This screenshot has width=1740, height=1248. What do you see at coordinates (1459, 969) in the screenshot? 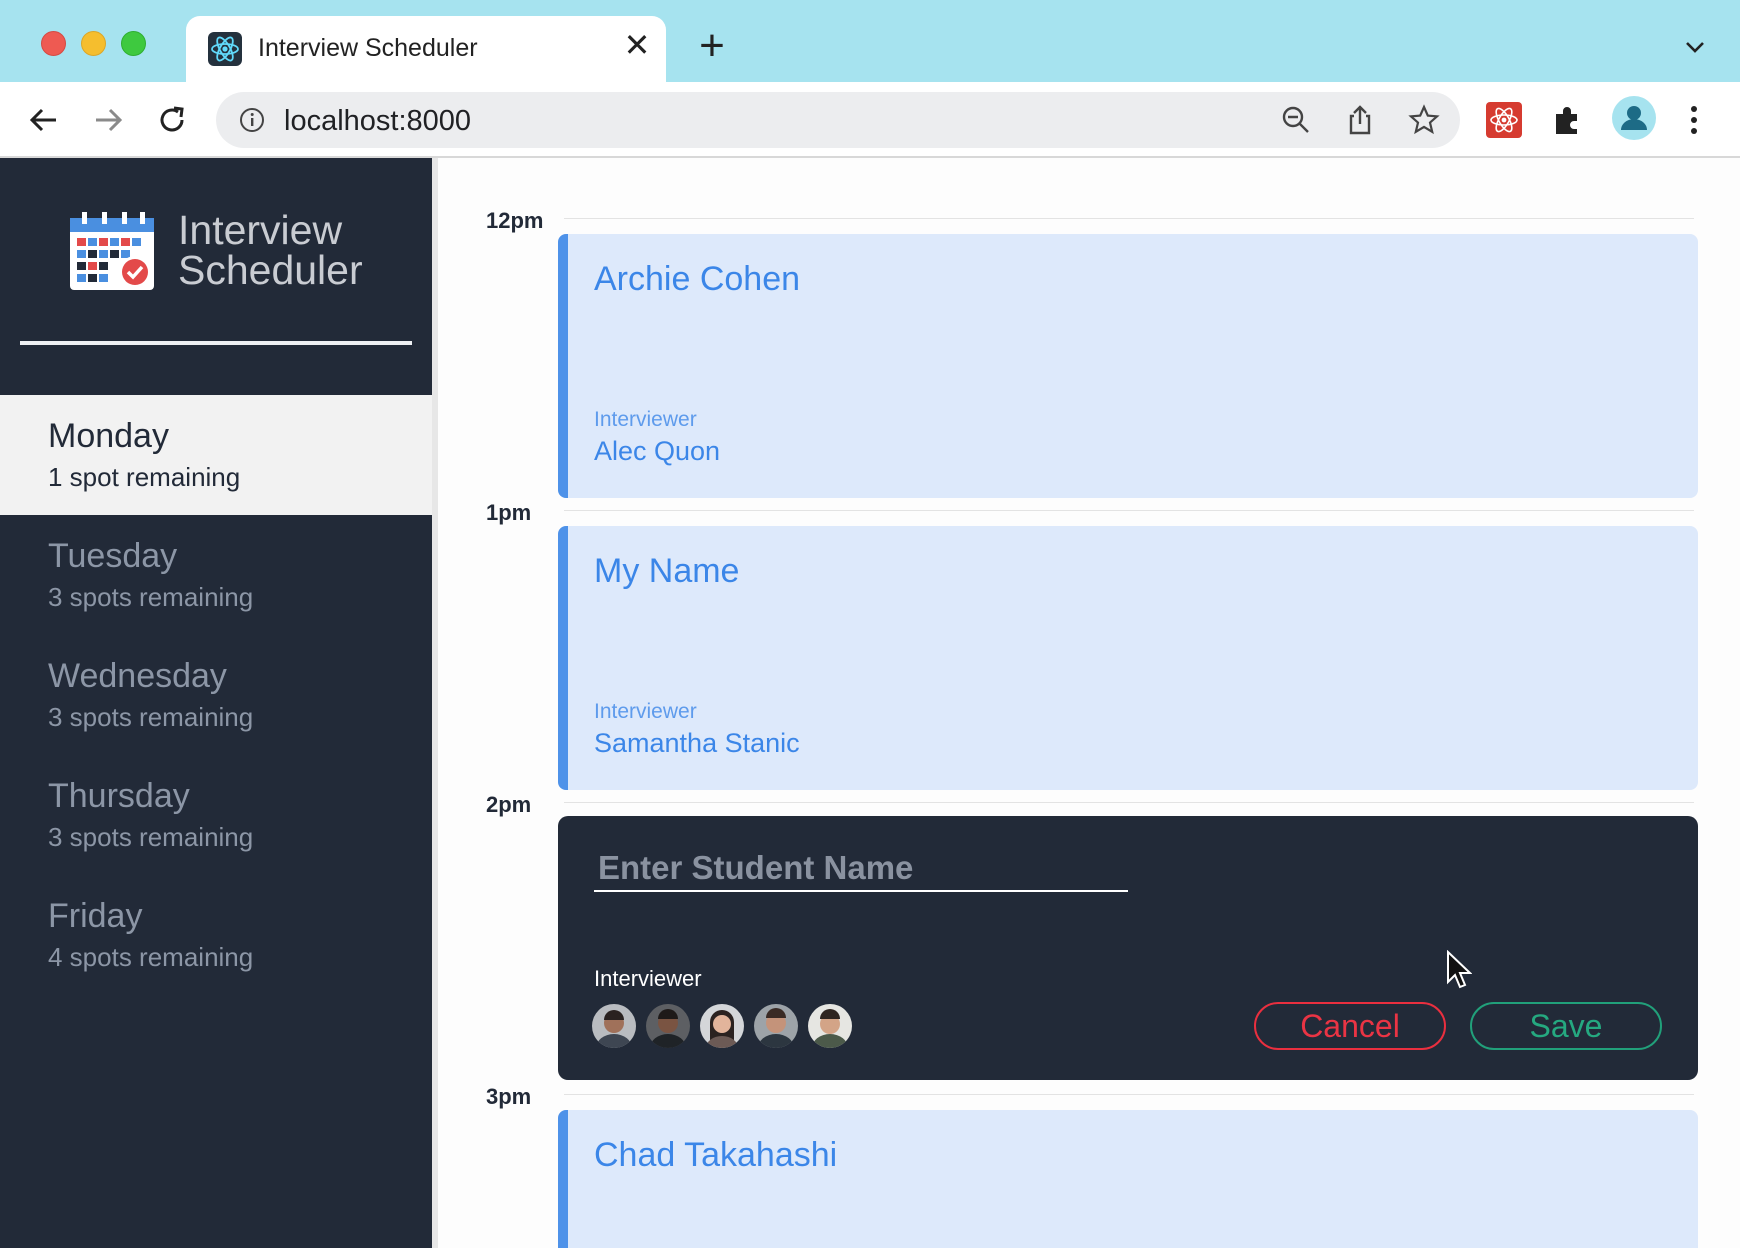
I see `mouse-cursor-icon` at bounding box center [1459, 969].